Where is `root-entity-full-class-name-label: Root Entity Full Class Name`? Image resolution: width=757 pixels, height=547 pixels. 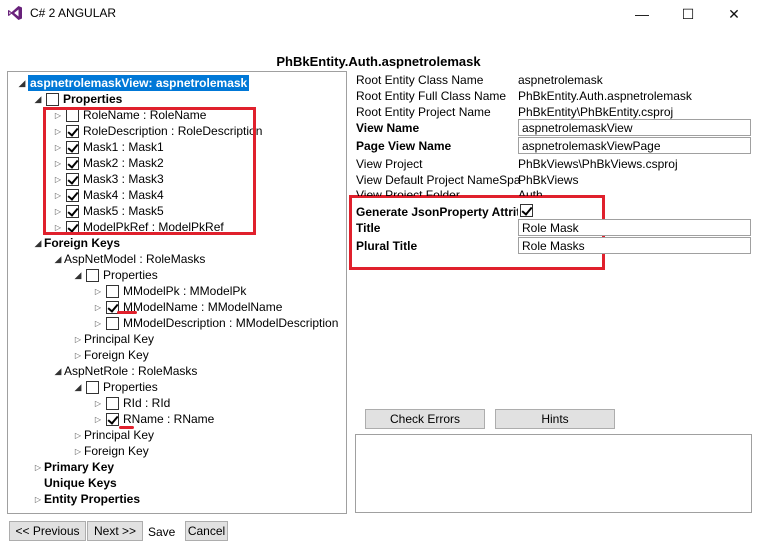
root-entity-full-class-name-label: Root Entity Full Class Name is located at coordinates (431, 96).